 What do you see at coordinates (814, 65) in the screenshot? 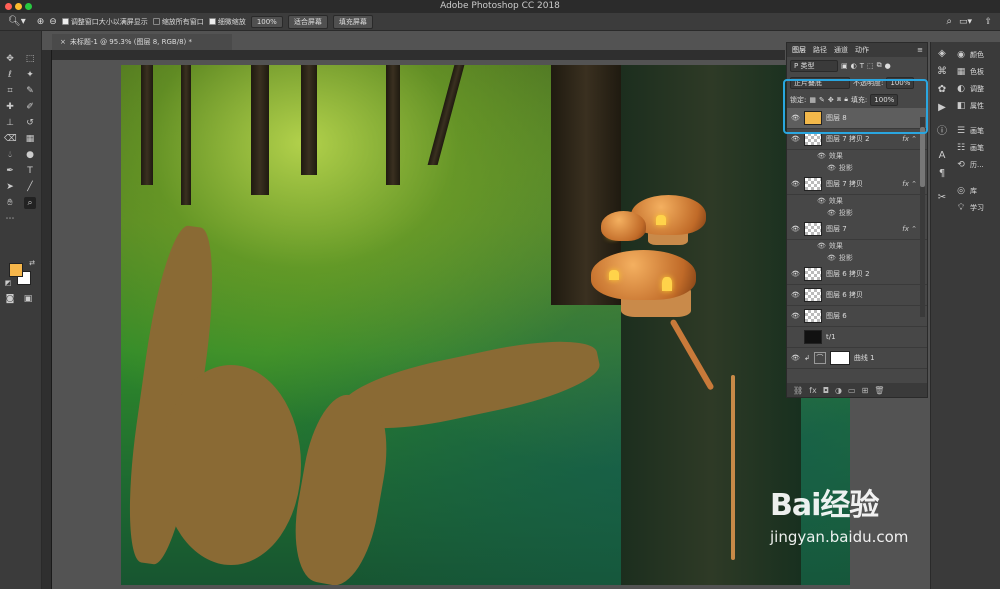
I see `filter-kind-dropdown: P 类型` at bounding box center [814, 65].